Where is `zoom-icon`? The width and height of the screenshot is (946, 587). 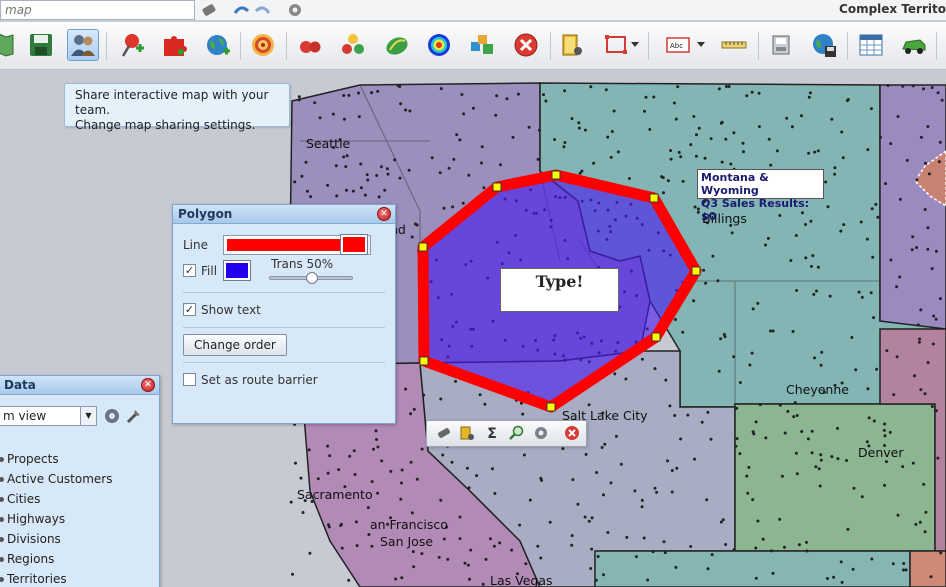
zoom-icon is located at coordinates (516, 434).